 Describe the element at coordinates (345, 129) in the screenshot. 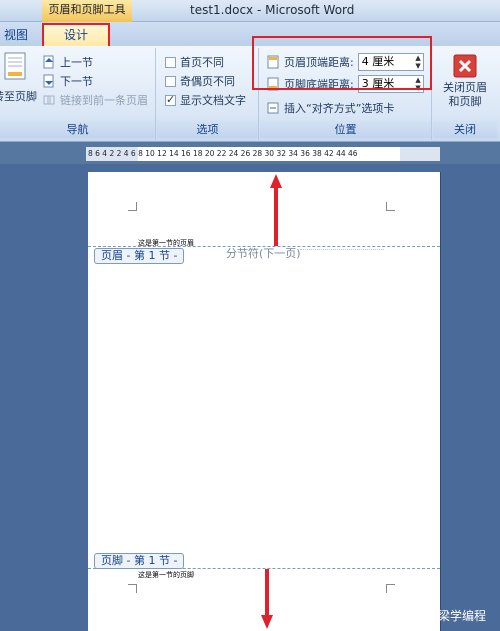

I see `position-group-label: 位置` at that location.